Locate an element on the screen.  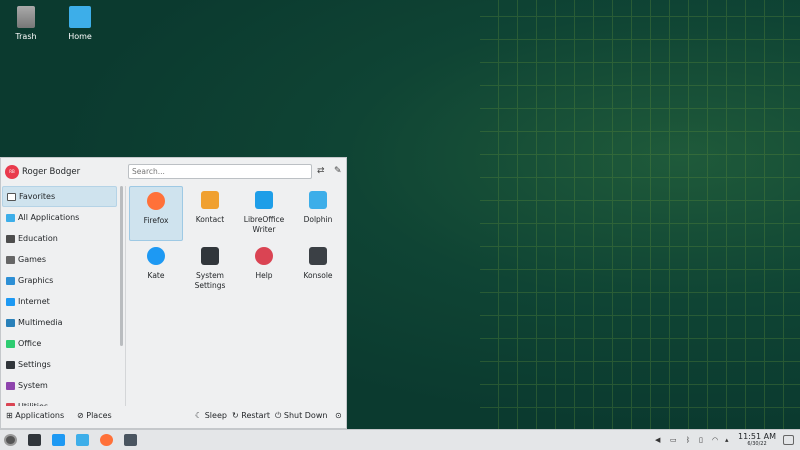
user-name: Roger Bodger is located at coordinates (51, 172).